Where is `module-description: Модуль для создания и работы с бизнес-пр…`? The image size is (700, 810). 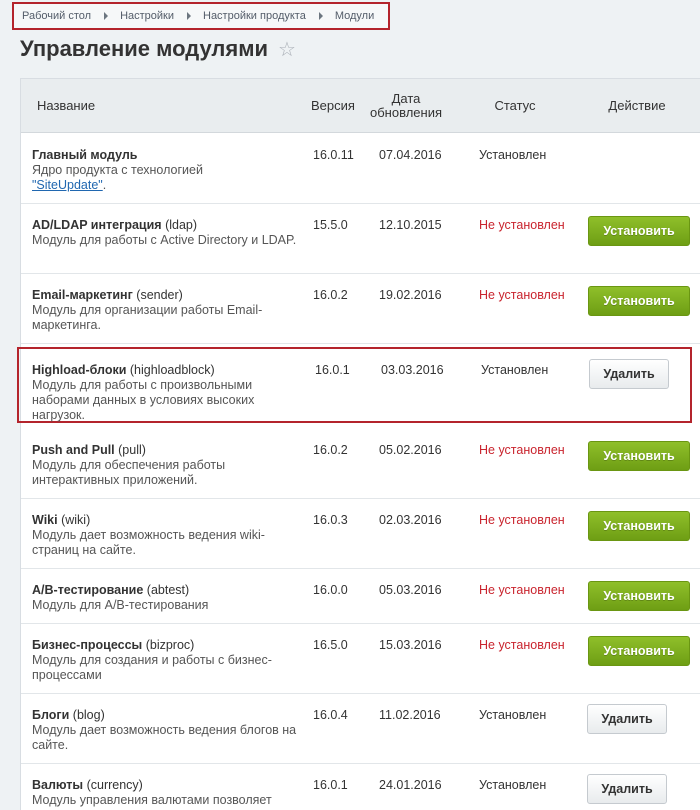
module-description: Модуль для создания и работы с бизнес-пр… is located at coordinates (164, 668).